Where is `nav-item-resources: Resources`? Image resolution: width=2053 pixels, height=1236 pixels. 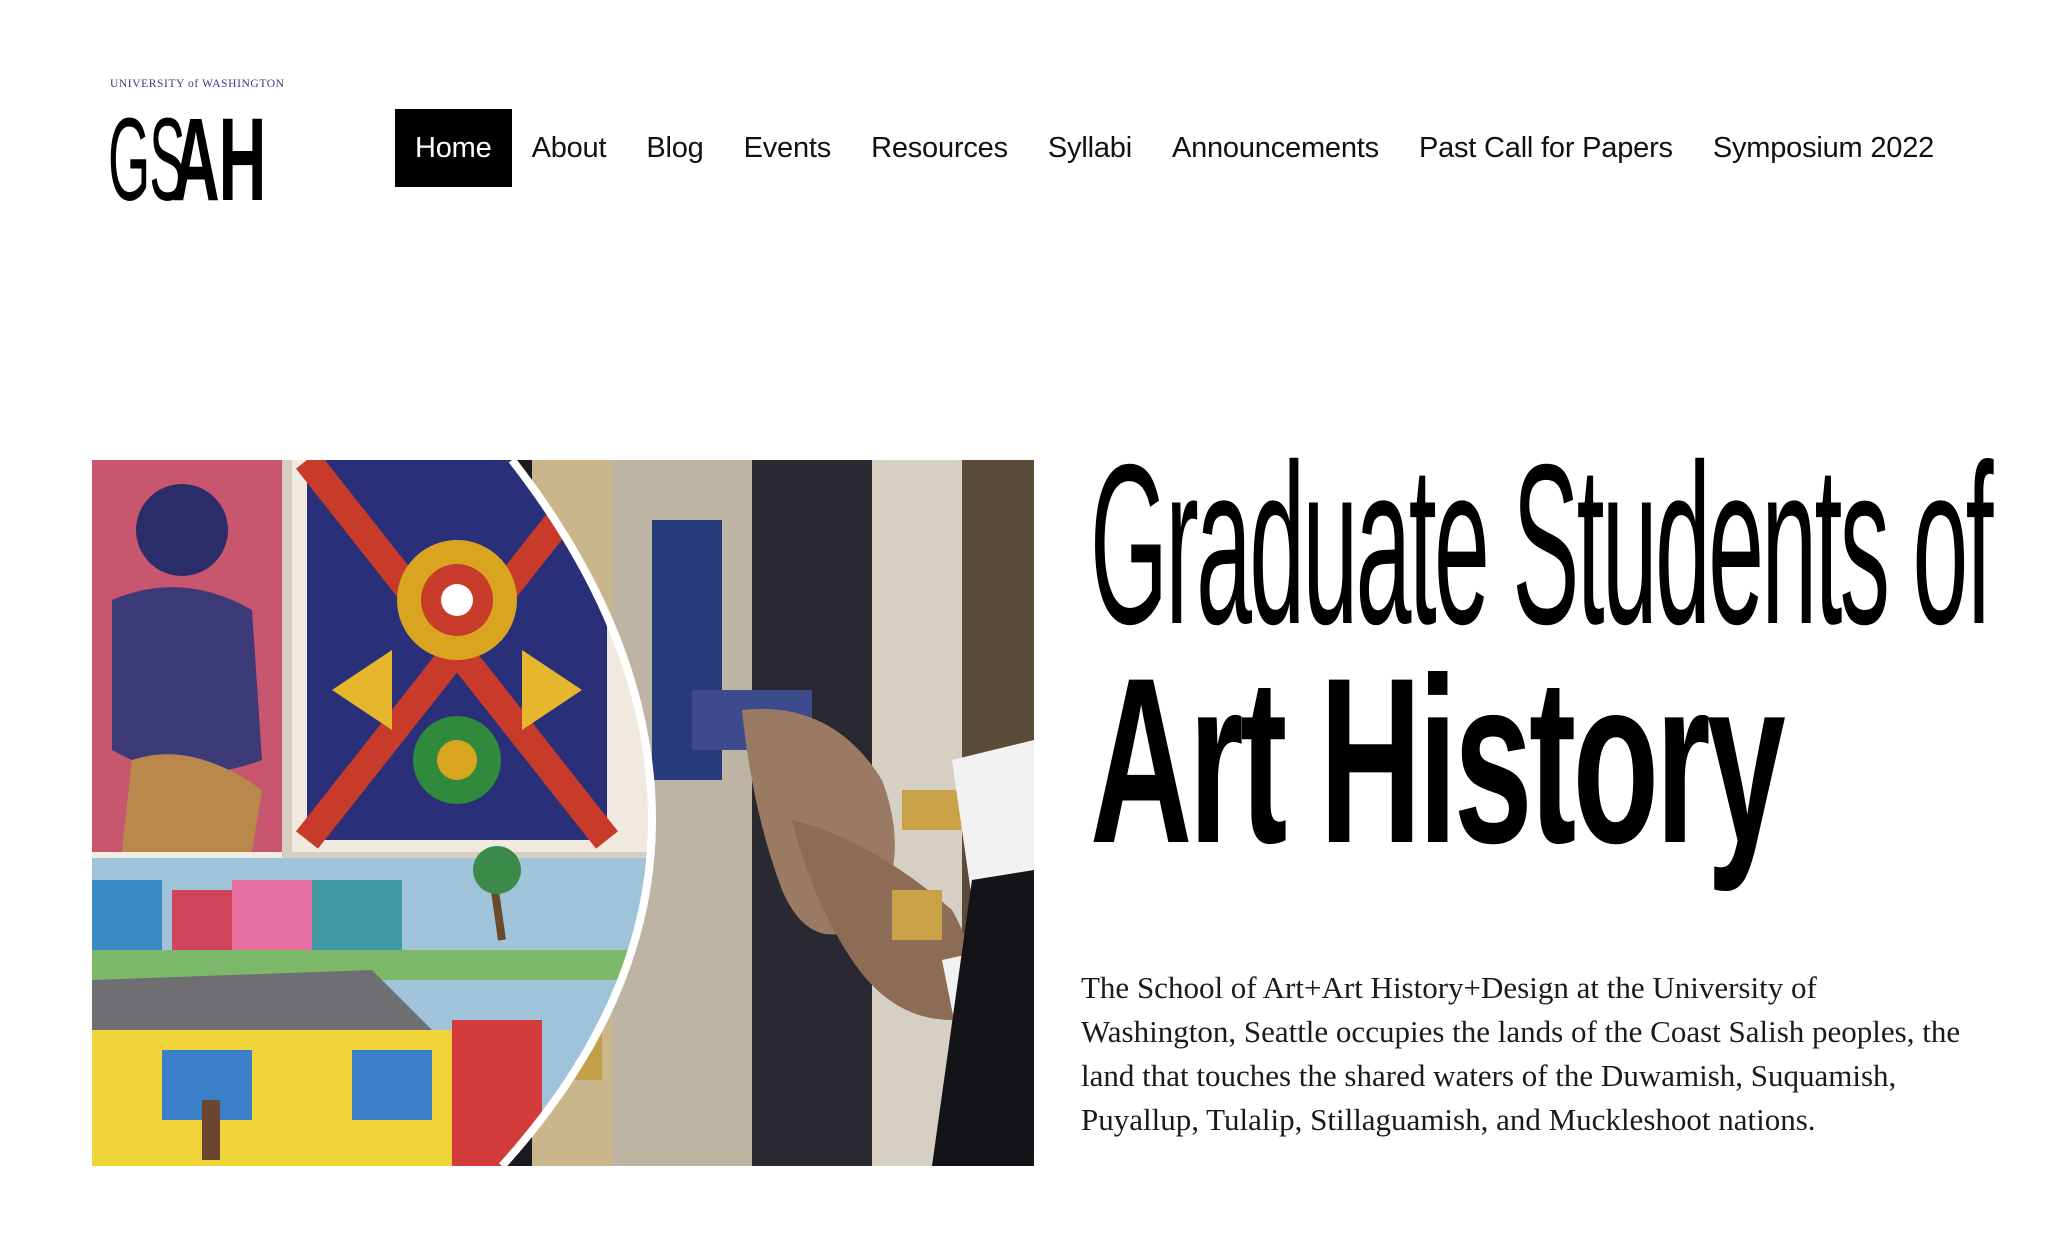
nav-item-resources: Resources is located at coordinates (939, 148).